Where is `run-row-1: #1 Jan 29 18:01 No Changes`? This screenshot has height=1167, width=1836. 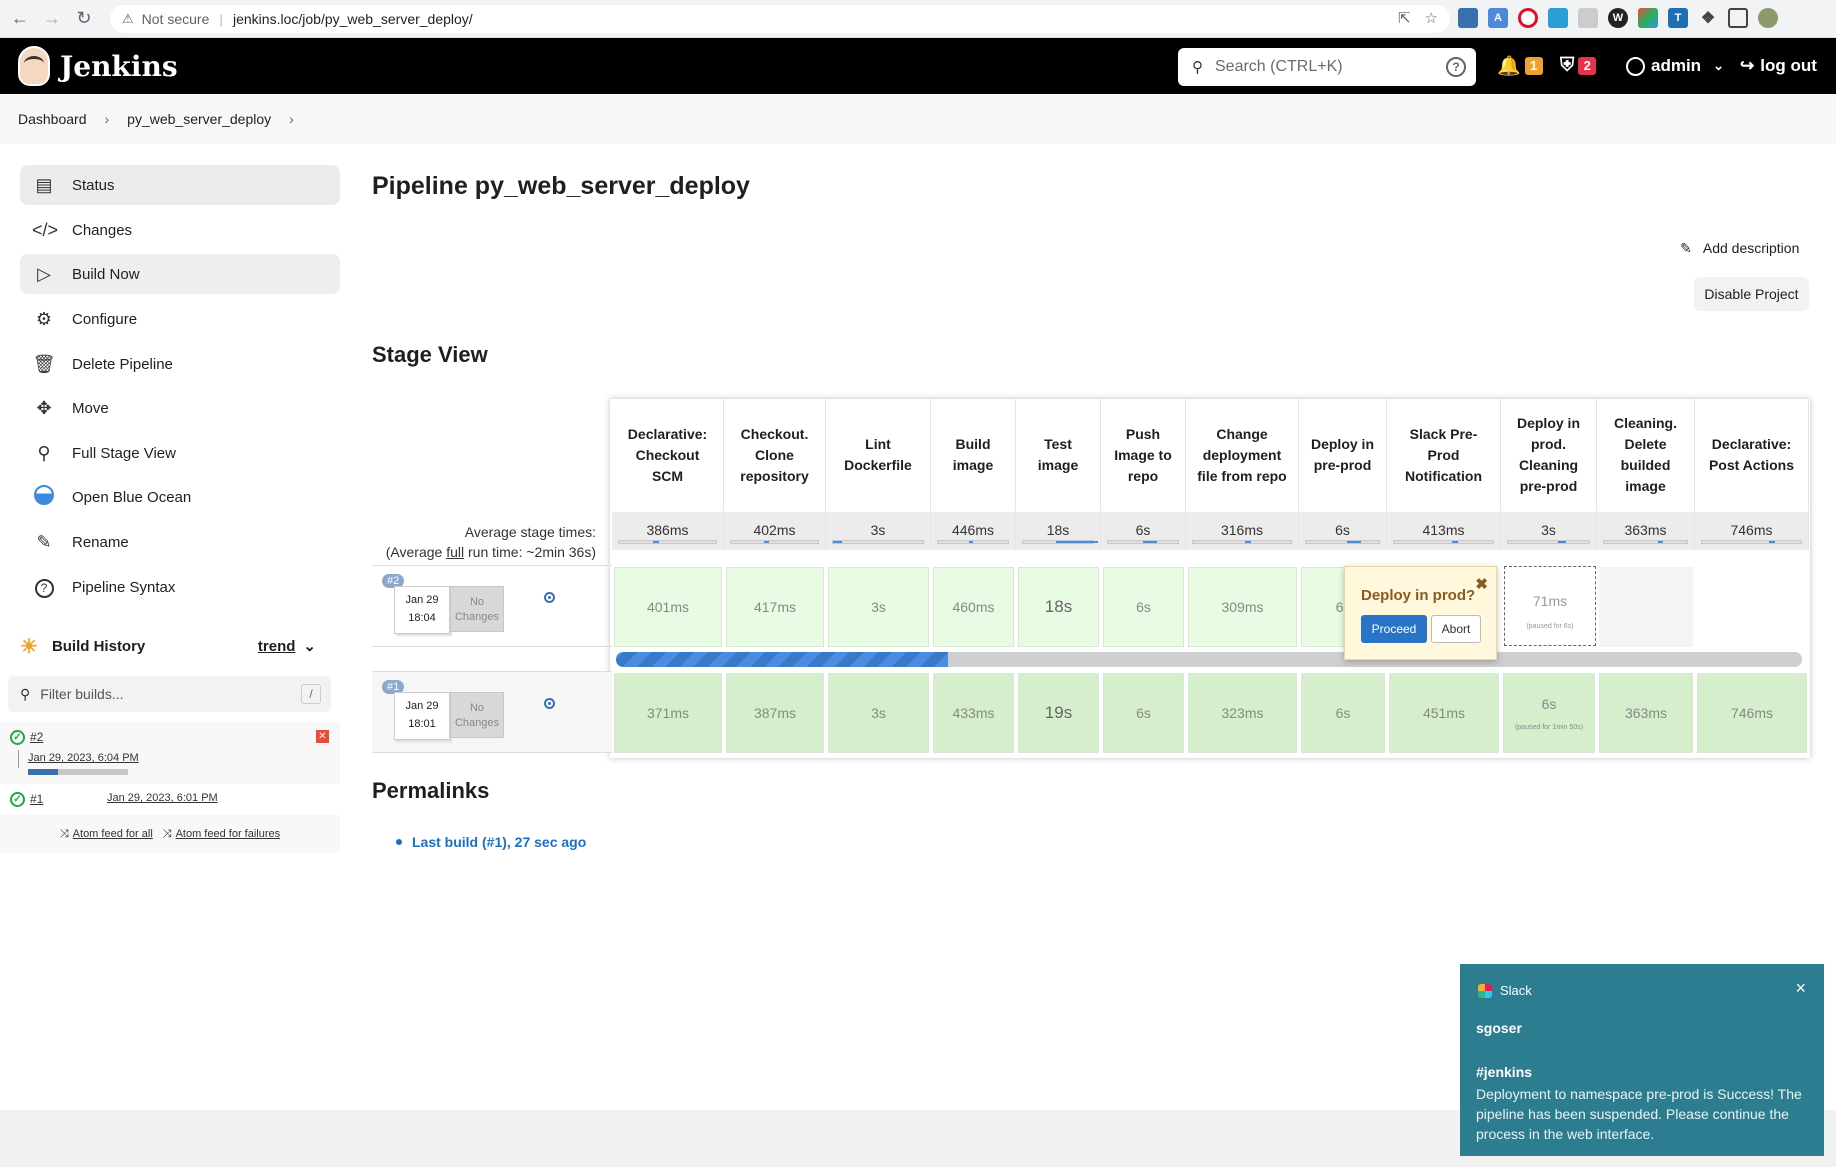 run-row-1: #1 Jan 29 18:01 No Changes is located at coordinates (492, 712).